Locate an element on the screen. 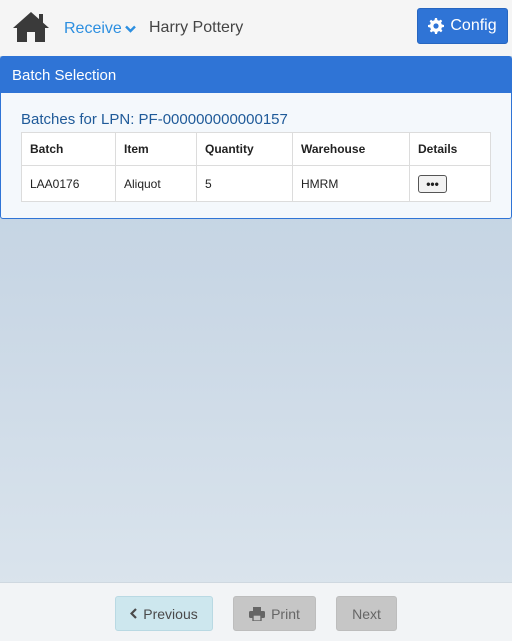  next-button-label: Next is located at coordinates (366, 613).